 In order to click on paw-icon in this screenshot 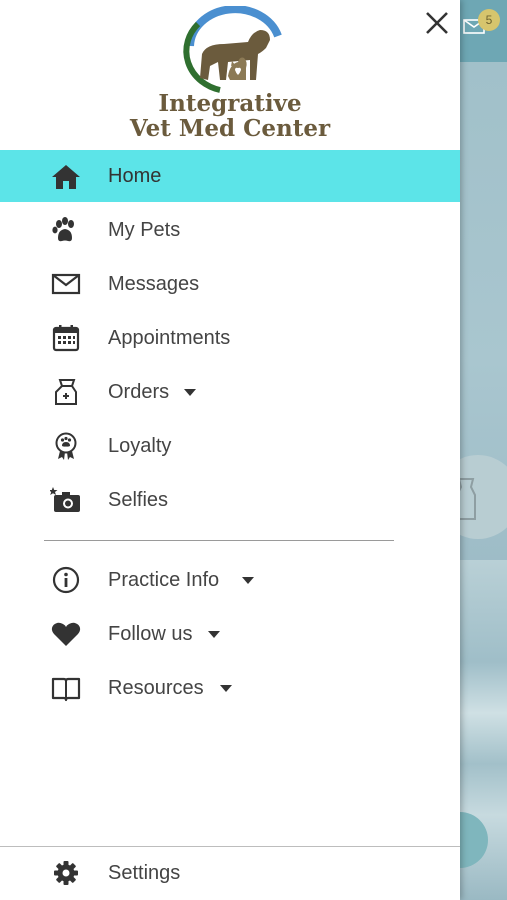, I will do `click(63, 229)`.